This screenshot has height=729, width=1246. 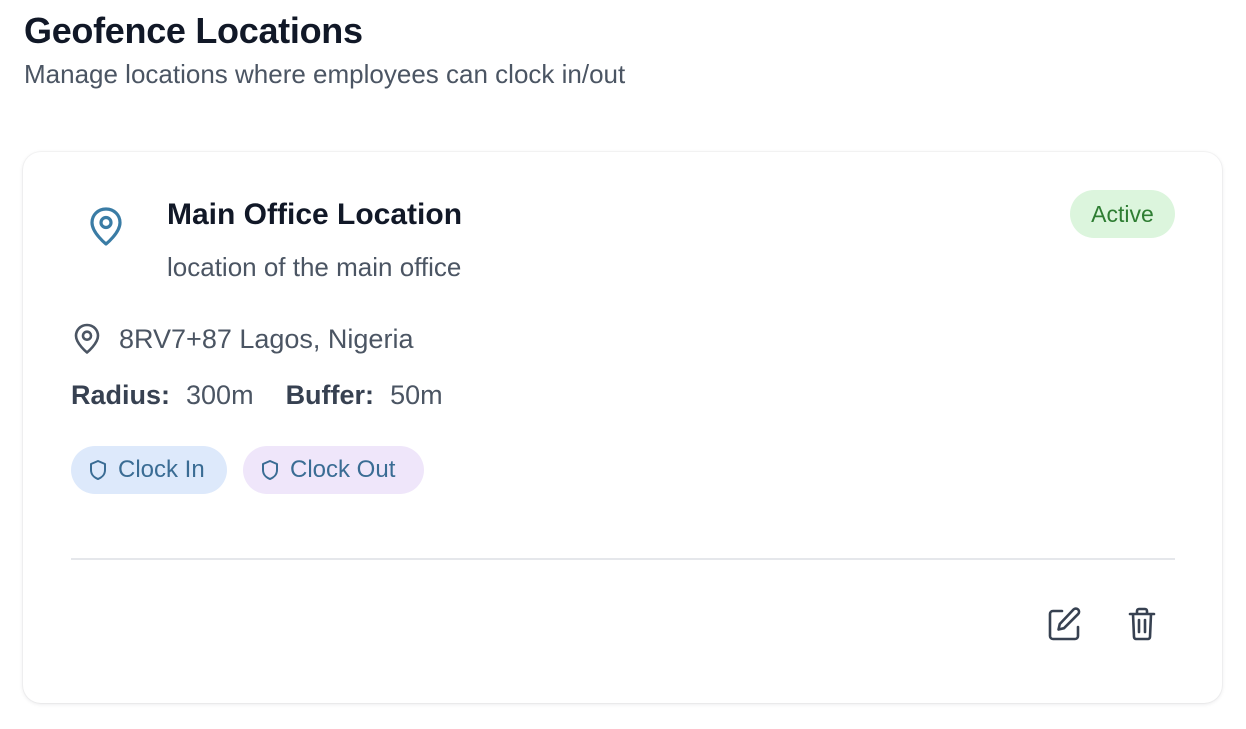 I want to click on address-row: 8RV7+87 Lagos, Nigeria, so click(x=242, y=339).